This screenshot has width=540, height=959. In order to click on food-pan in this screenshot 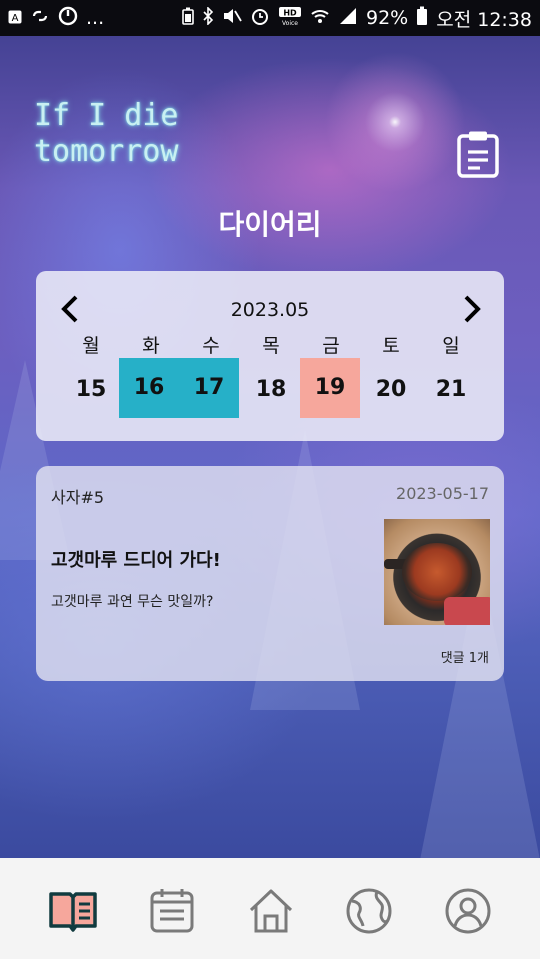, I will do `click(437, 572)`.